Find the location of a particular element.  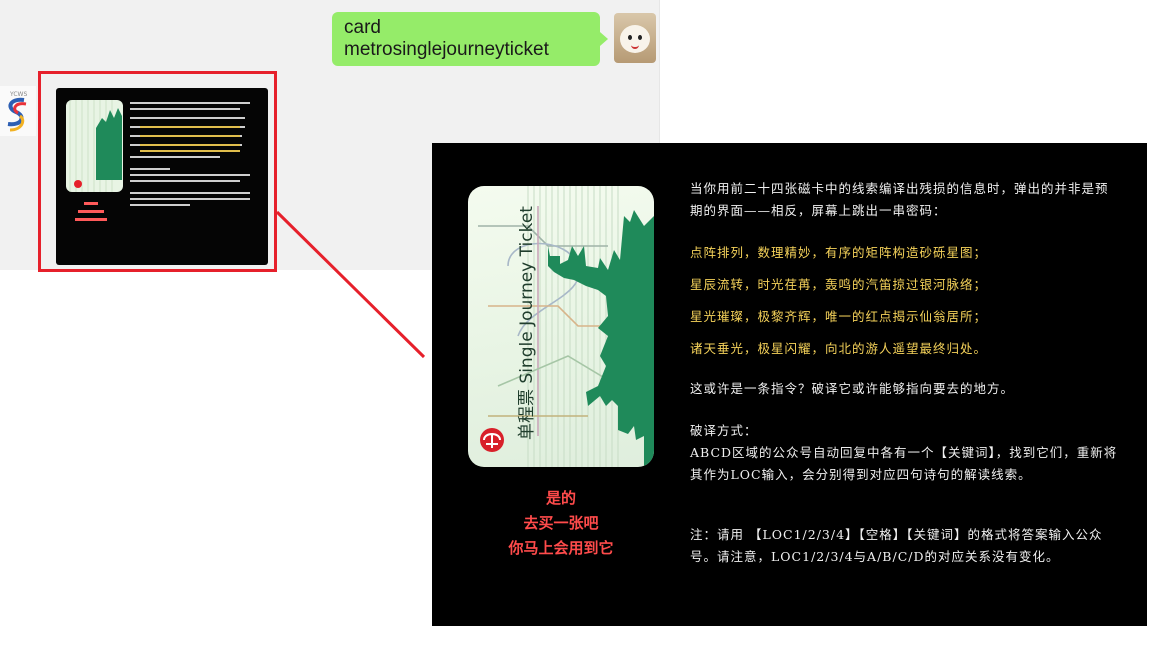

caption-line-3: 你马上会用到它 is located at coordinates (561, 548).